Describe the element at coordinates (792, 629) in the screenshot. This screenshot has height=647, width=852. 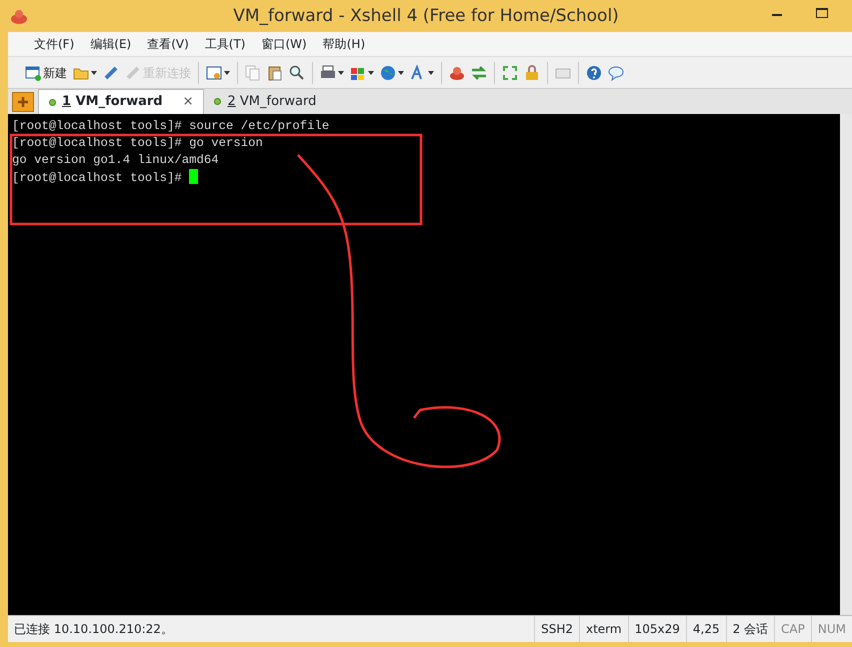
I see `status-field: CAP` at that location.